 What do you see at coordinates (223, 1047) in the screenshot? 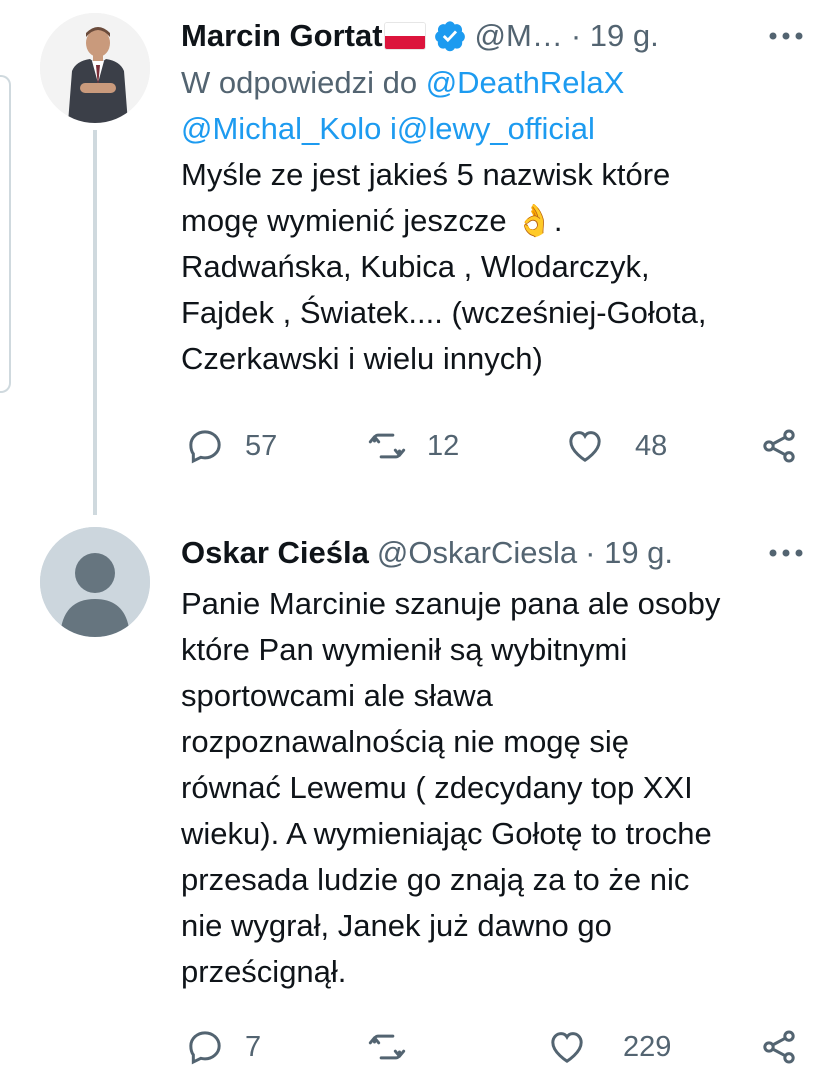
I see `reply-button: 7` at bounding box center [223, 1047].